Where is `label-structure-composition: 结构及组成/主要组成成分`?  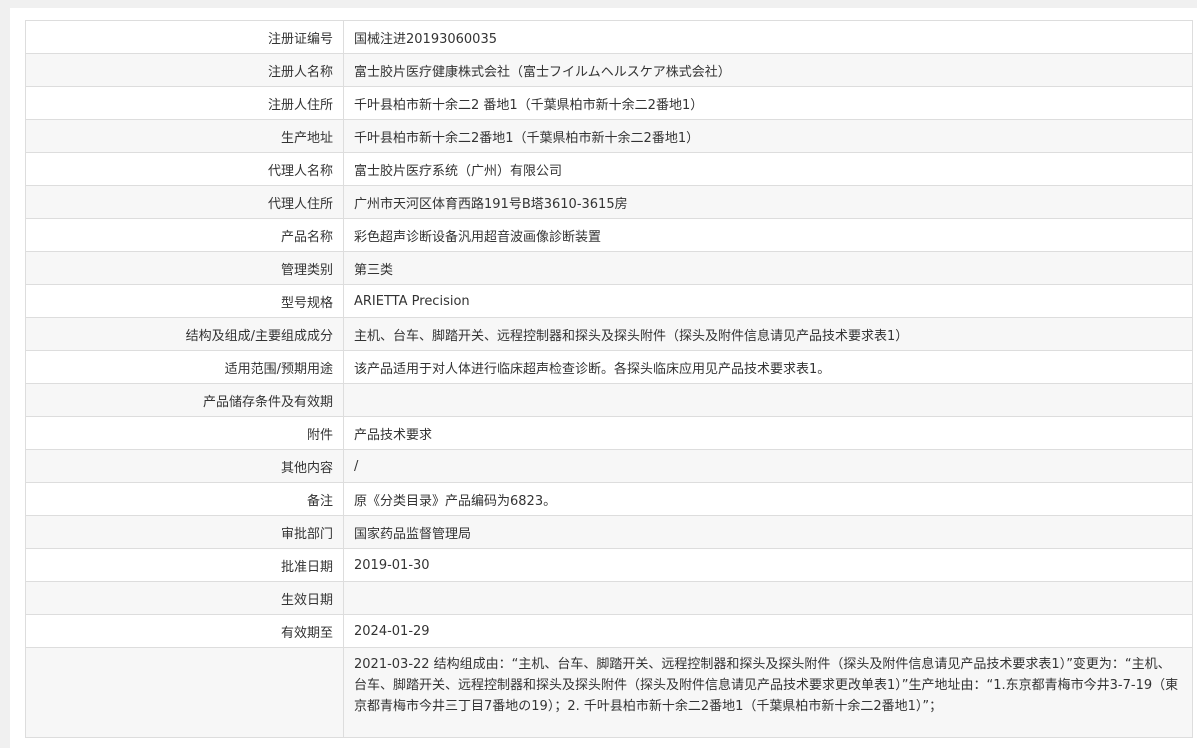 label-structure-composition: 结构及组成/主要组成成分 is located at coordinates (184, 334).